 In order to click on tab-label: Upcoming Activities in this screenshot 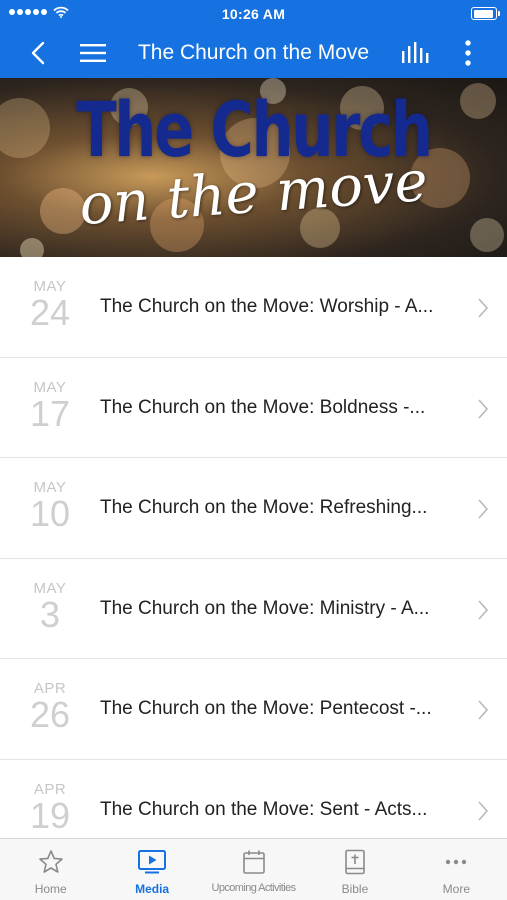, I will do `click(254, 888)`.